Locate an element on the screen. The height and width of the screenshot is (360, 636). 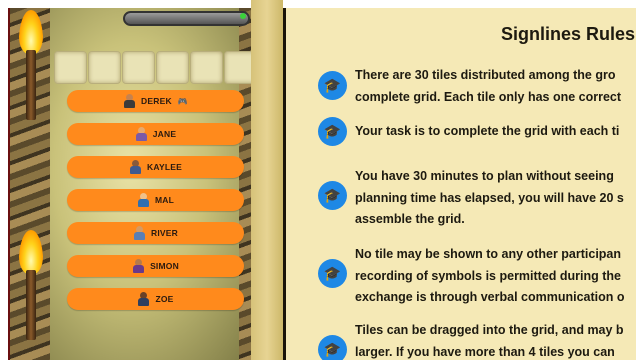
player-name: RIVER is located at coordinates (164, 233).